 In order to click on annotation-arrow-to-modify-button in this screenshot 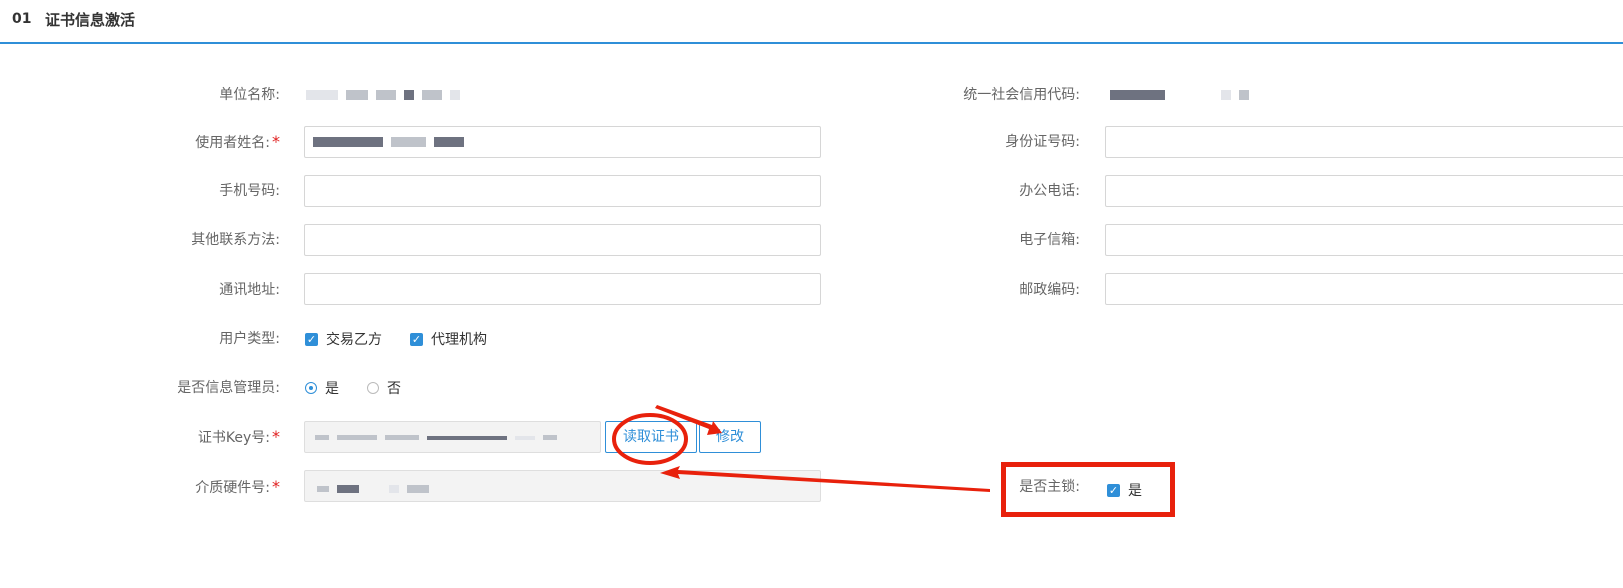, I will do `click(688, 420)`.